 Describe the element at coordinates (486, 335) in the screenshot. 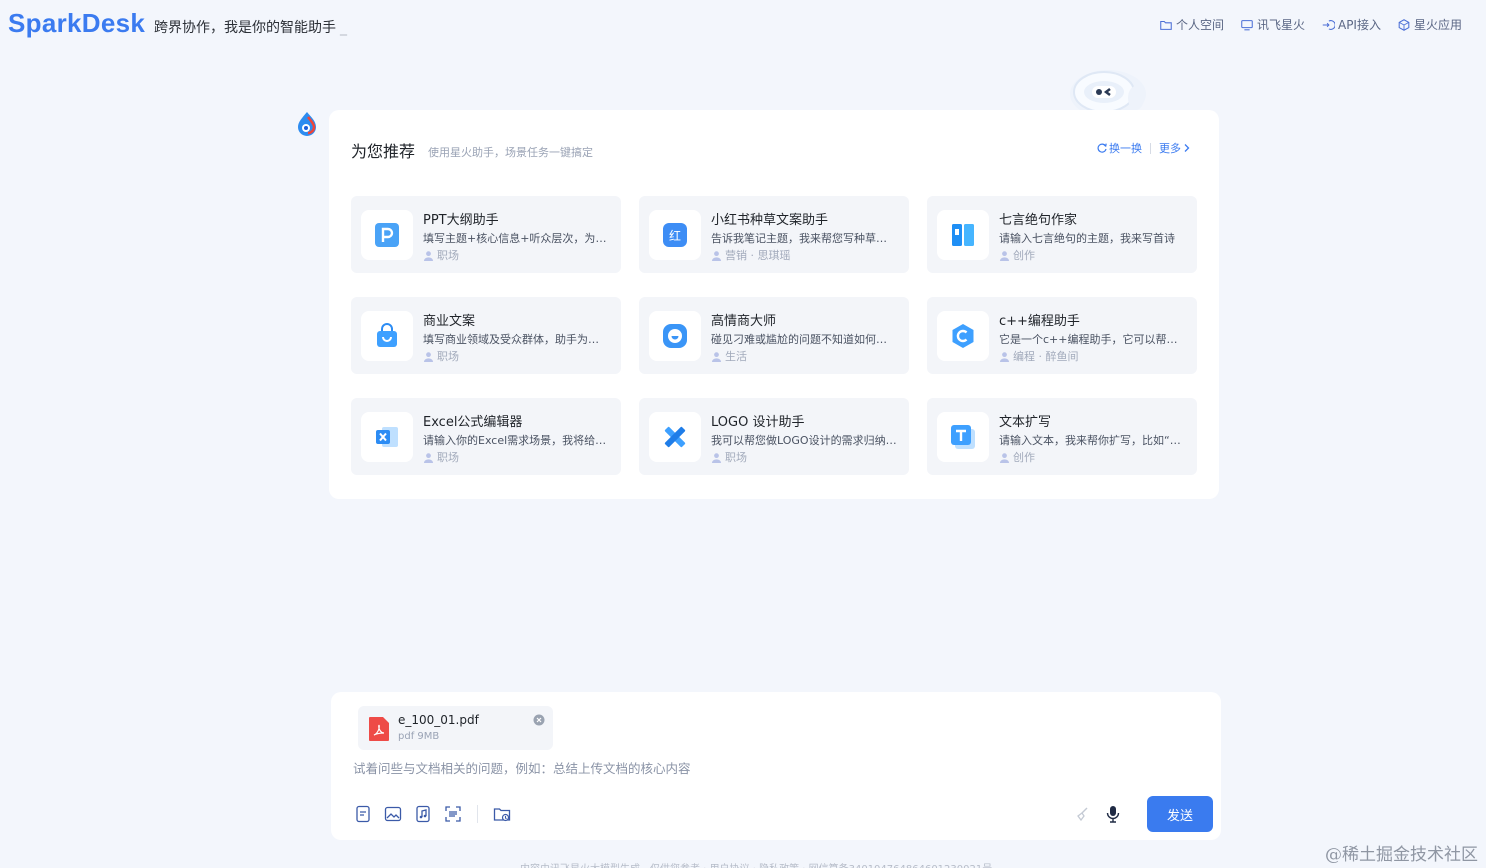

I see `assistant-card-business-copy: 商业文案 填写商业领域及受众群体，助手为你生成文案 职场` at that location.